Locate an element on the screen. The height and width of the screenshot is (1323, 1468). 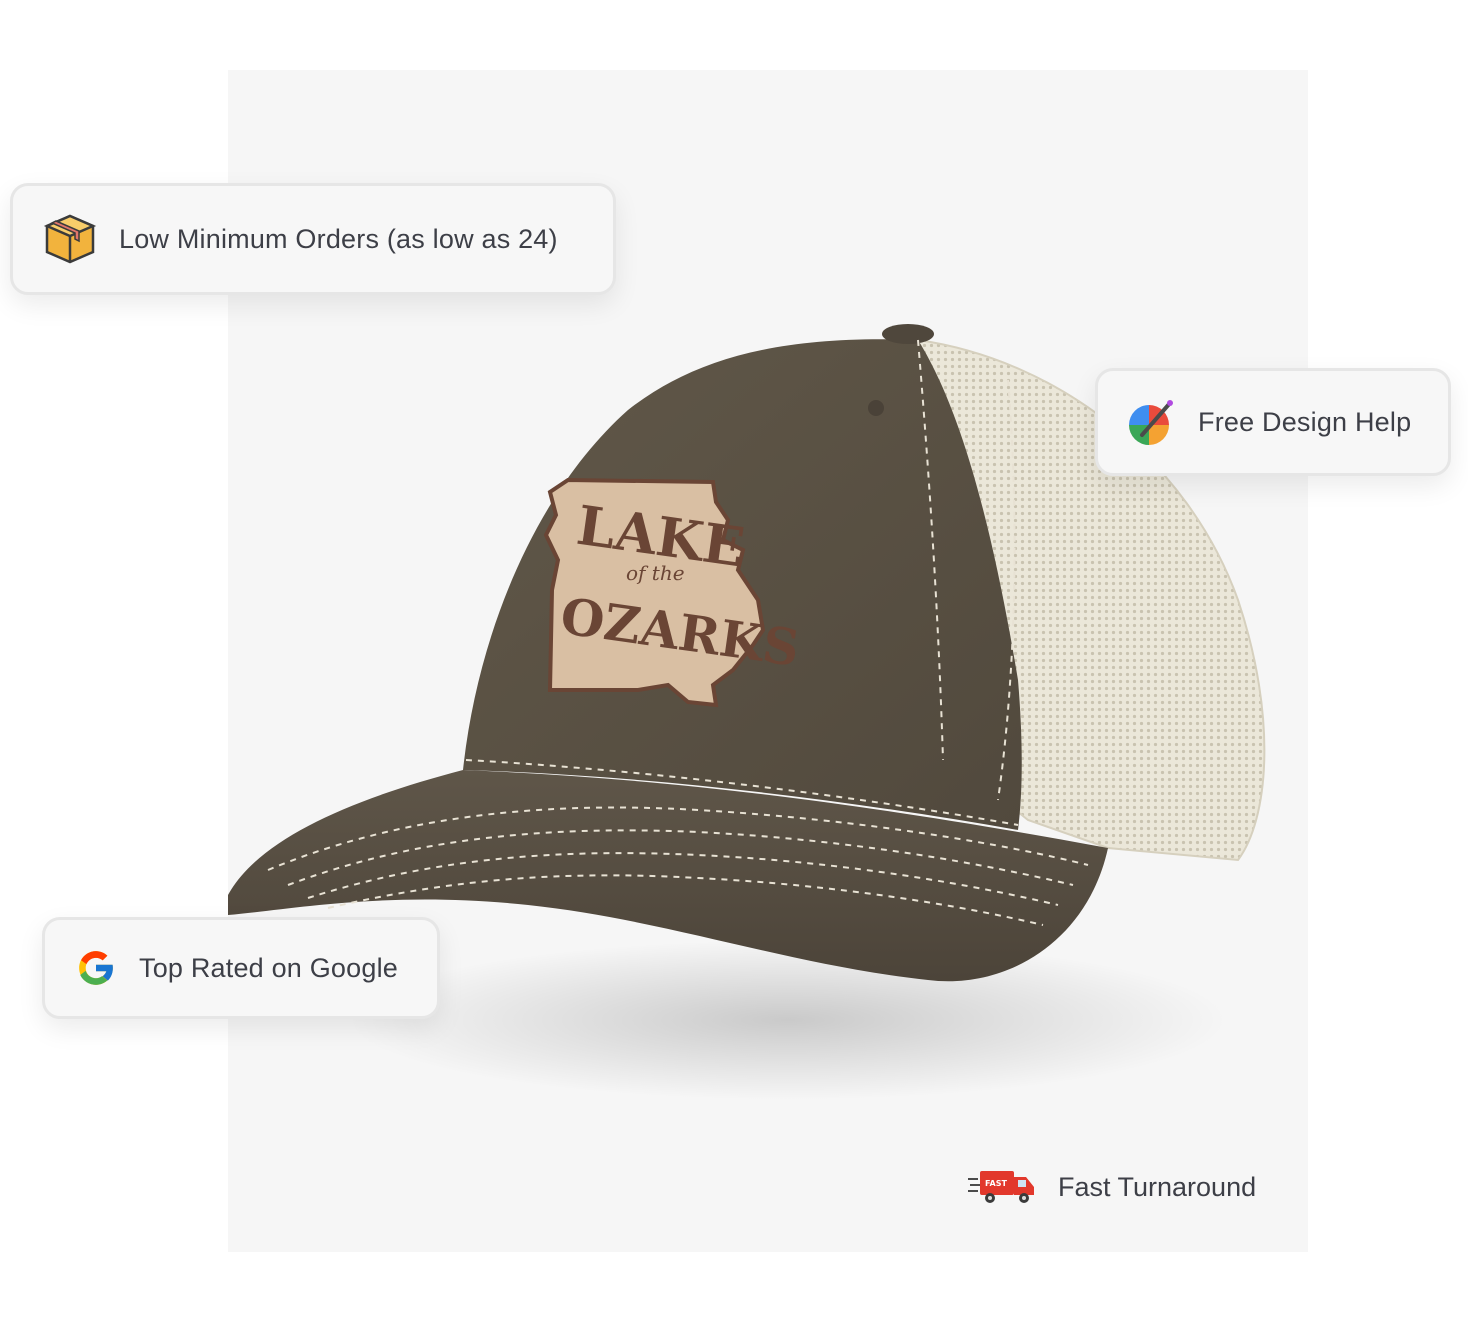
svg-text: FAST is located at coordinates (996, 1183).